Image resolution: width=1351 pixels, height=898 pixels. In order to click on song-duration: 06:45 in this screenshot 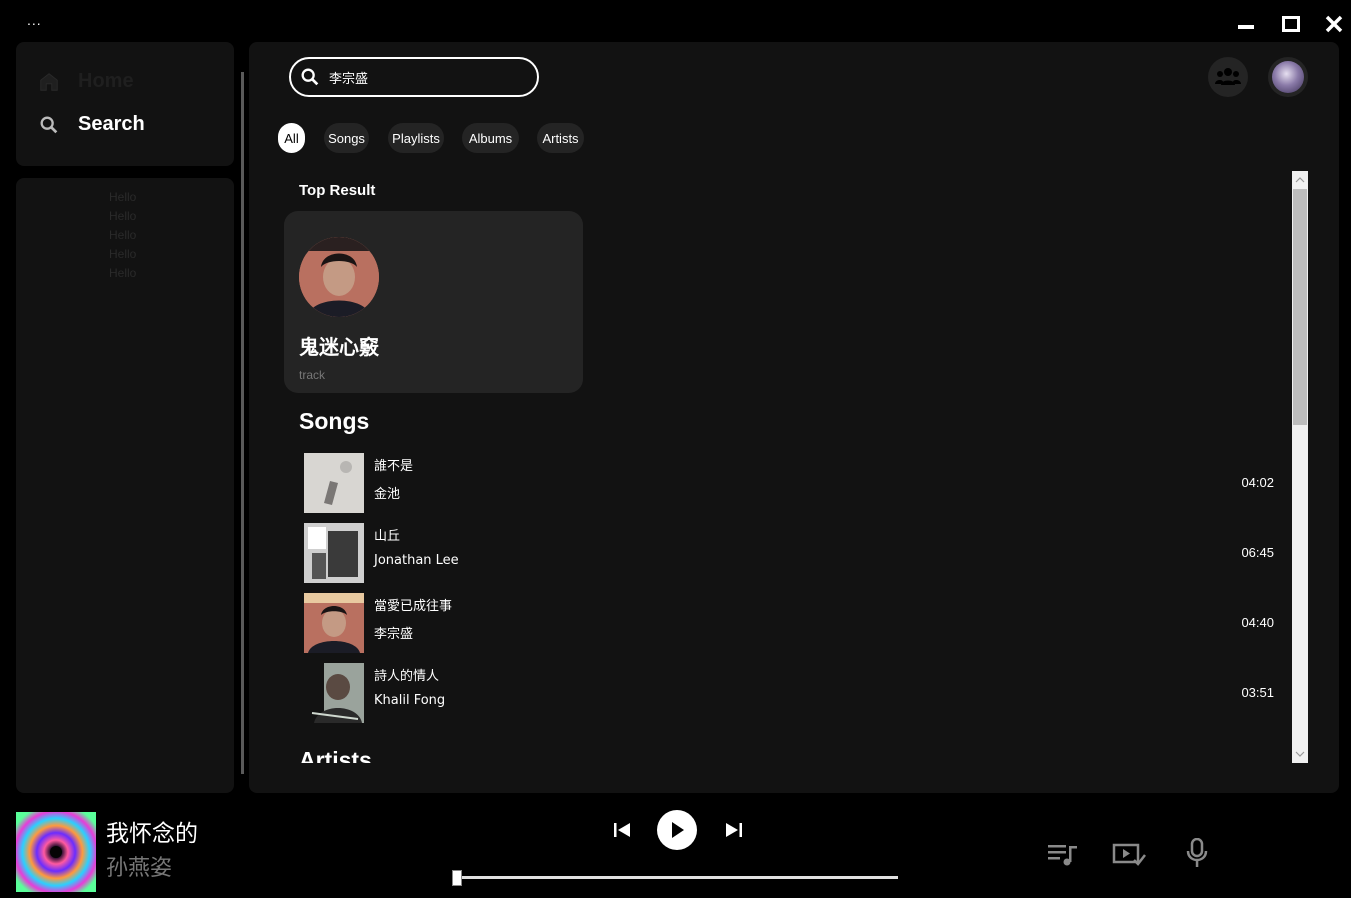, I will do `click(1257, 552)`.